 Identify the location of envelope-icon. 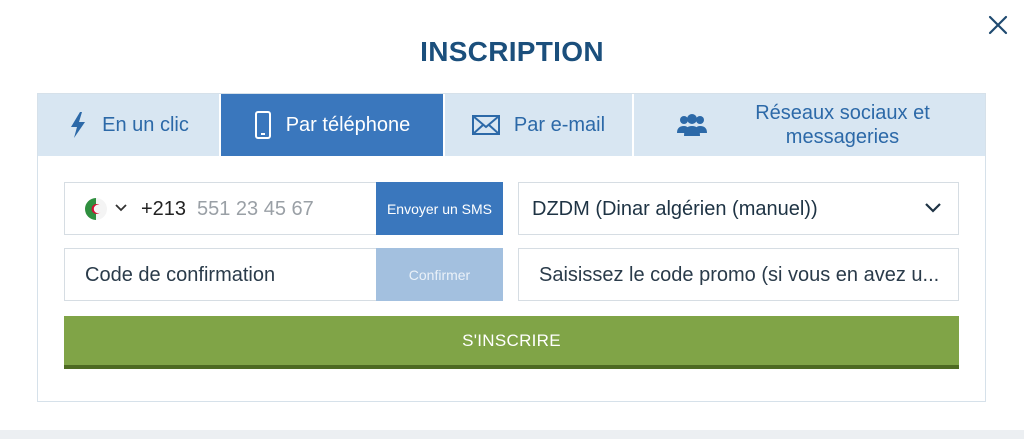
(485, 125).